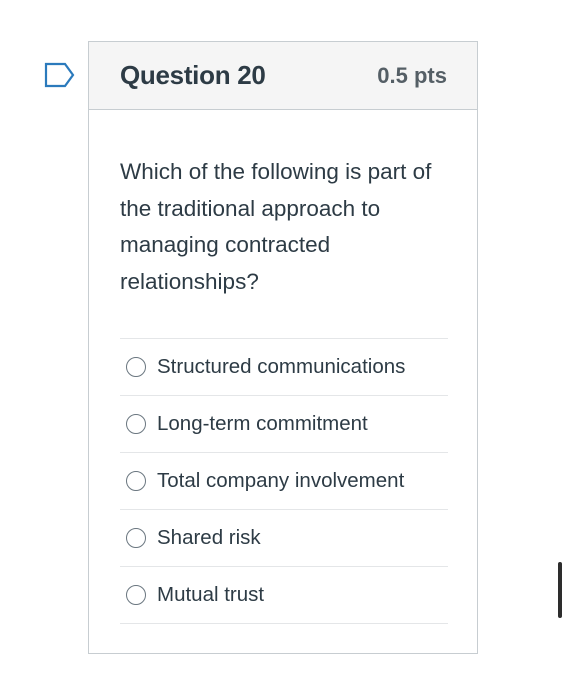 The height and width of the screenshot is (700, 568). Describe the element at coordinates (283, 76) in the screenshot. I see `question-header: Question 20 0.5 pts` at that location.